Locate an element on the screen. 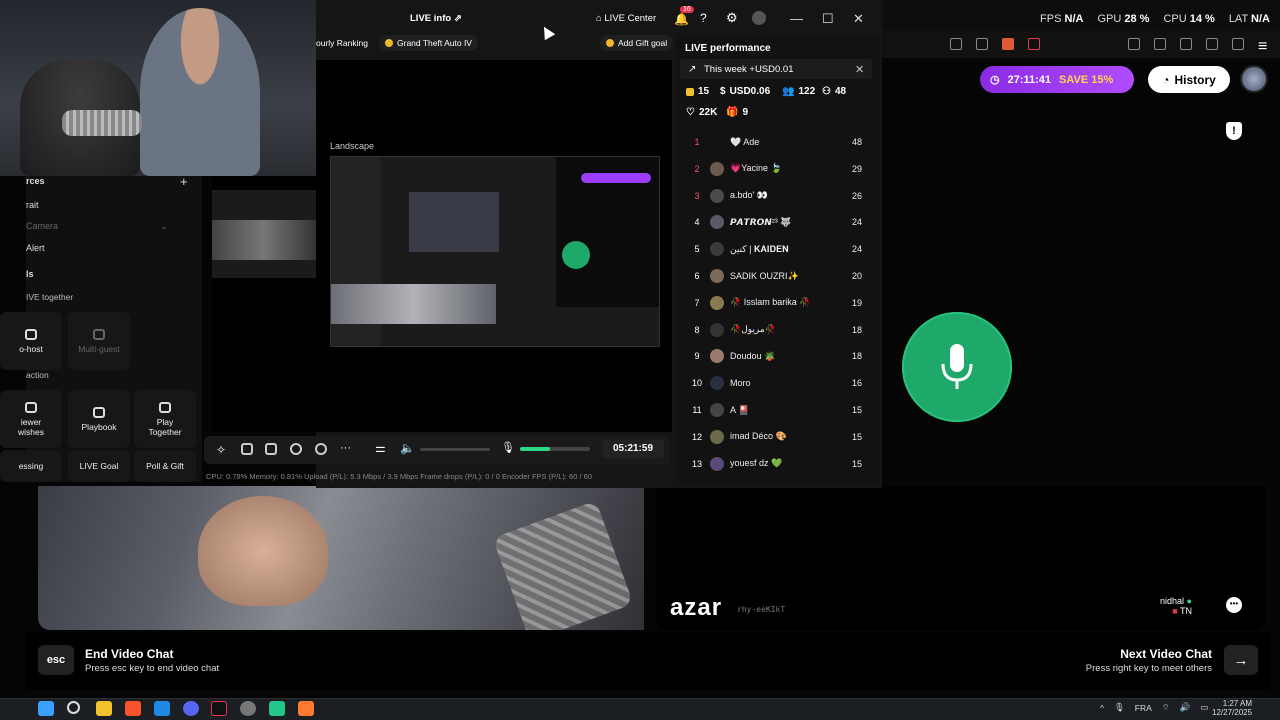  subscription-timer-button: ◷ 27:11:41 SAVE 15% is located at coordinates (1057, 79).